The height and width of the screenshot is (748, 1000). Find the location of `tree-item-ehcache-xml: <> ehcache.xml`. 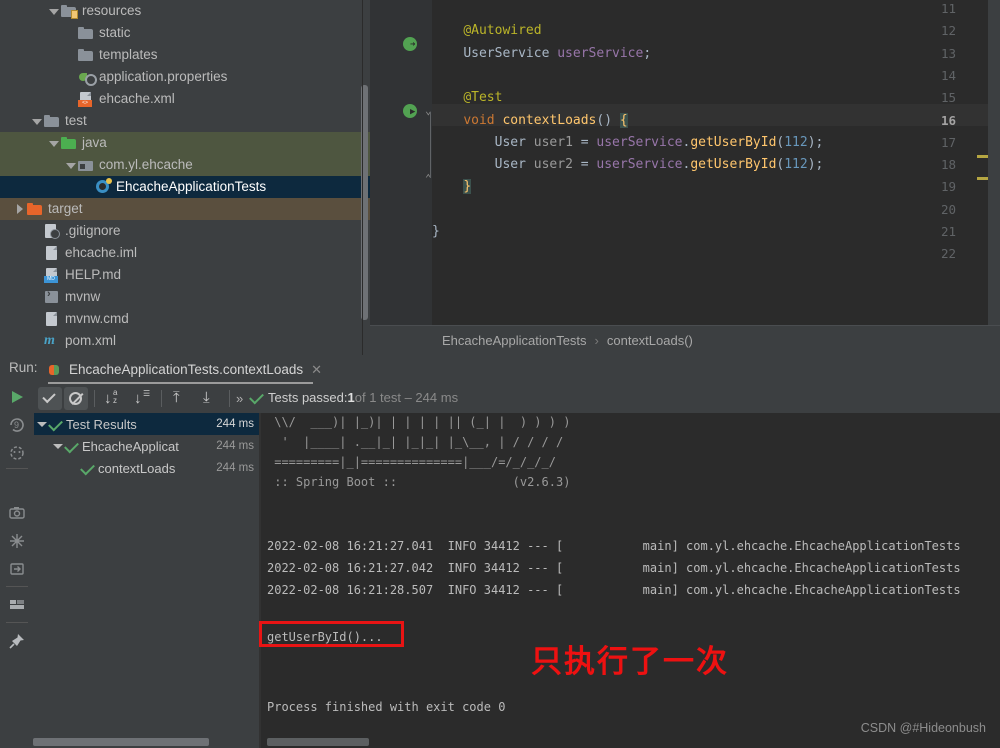

tree-item-ehcache-xml: <> ehcache.xml is located at coordinates (185, 99).